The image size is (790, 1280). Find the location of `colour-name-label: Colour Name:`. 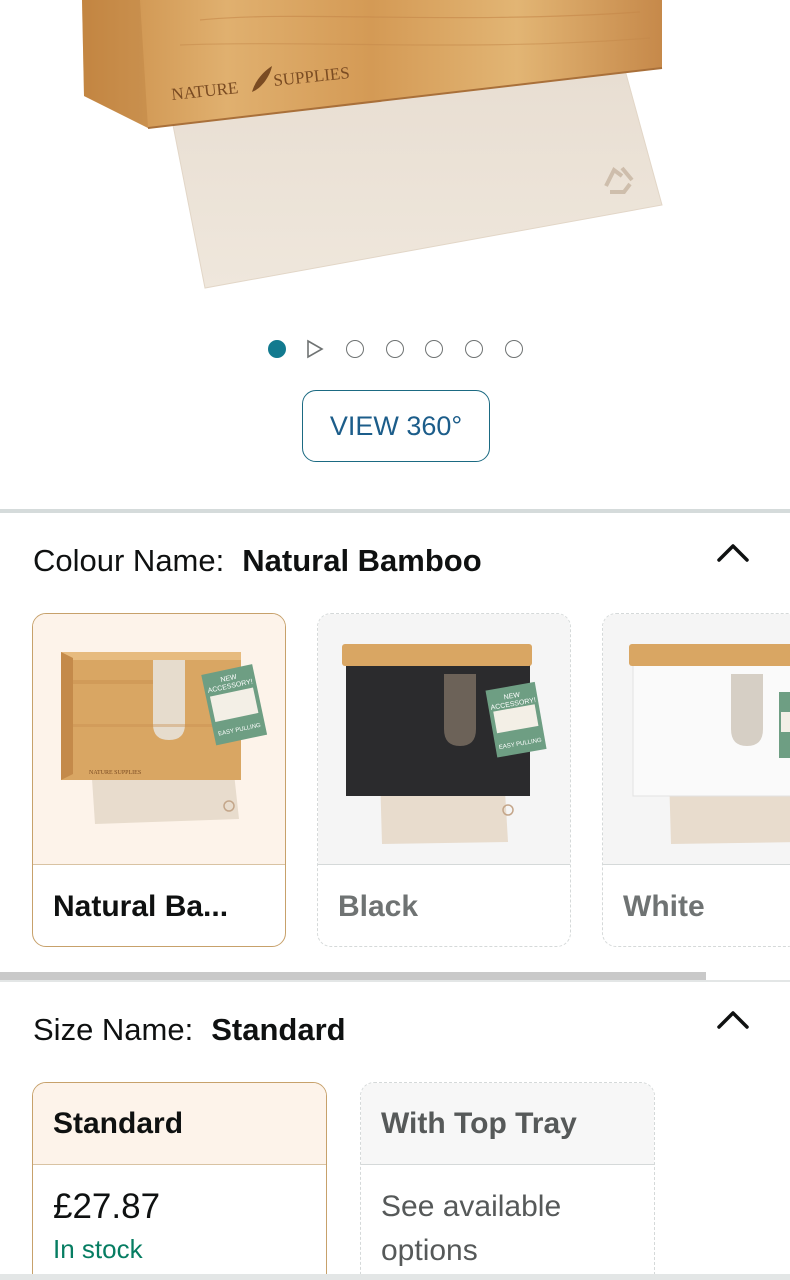

colour-name-label: Colour Name: is located at coordinates (129, 560).